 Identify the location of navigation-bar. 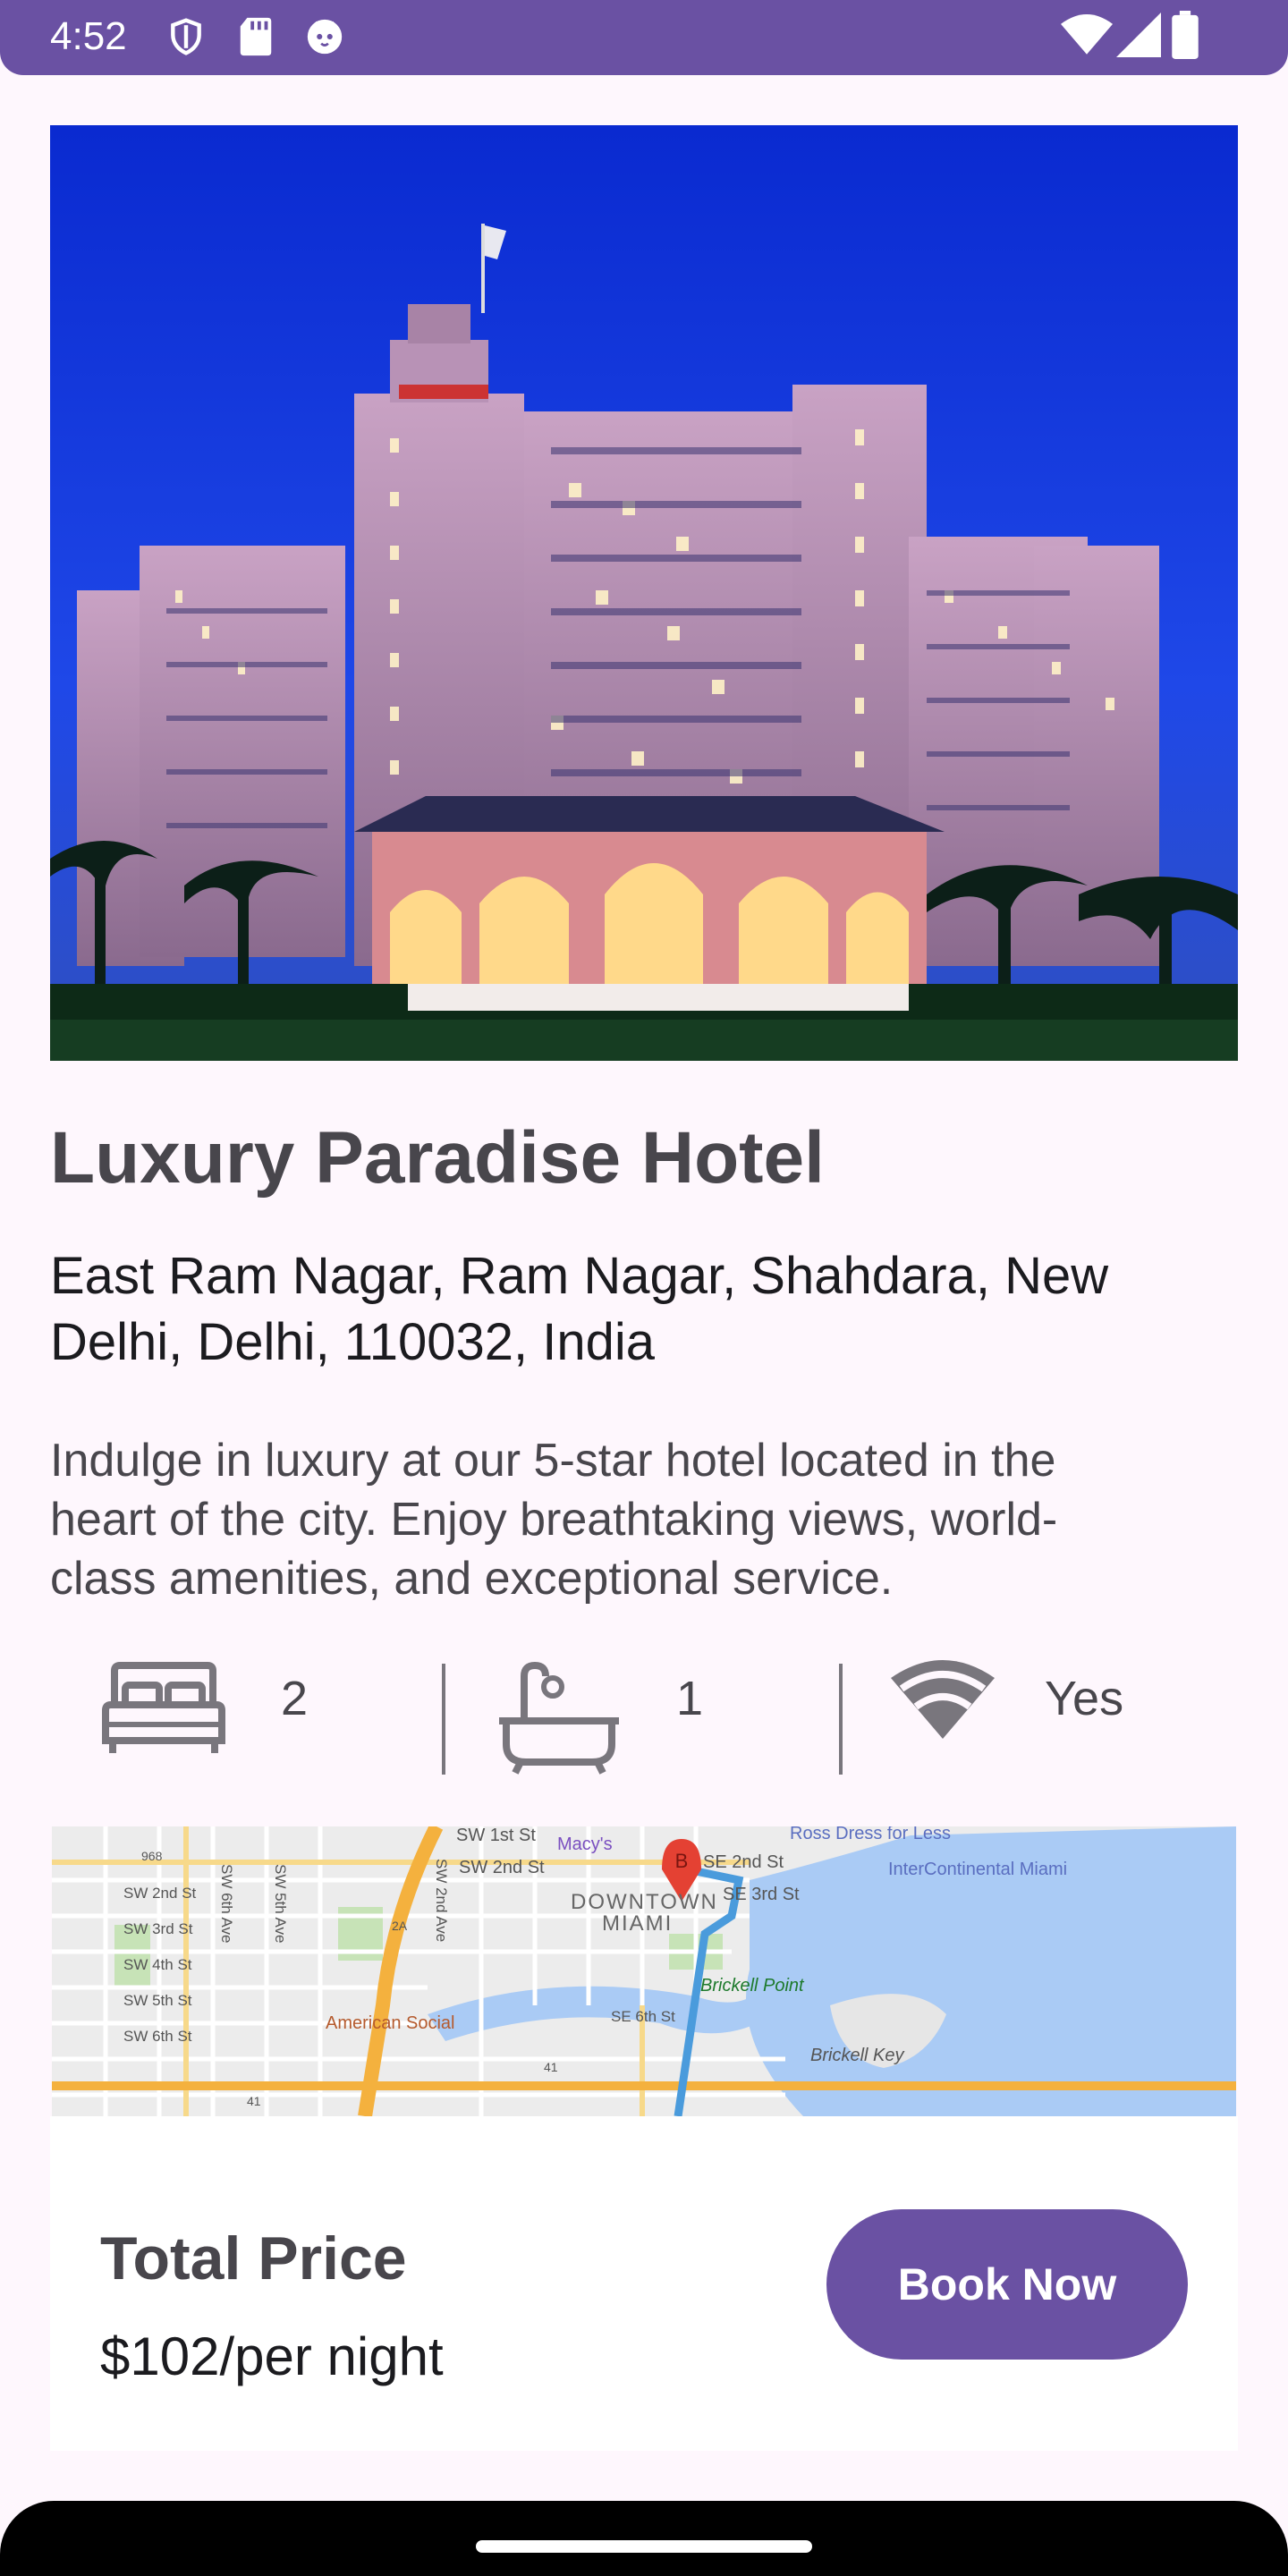
(644, 2538).